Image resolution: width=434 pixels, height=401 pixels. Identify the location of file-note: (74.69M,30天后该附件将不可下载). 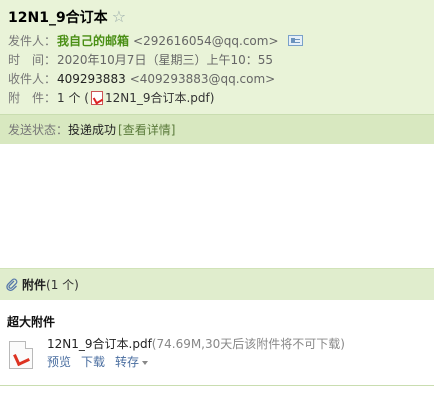
(248, 344).